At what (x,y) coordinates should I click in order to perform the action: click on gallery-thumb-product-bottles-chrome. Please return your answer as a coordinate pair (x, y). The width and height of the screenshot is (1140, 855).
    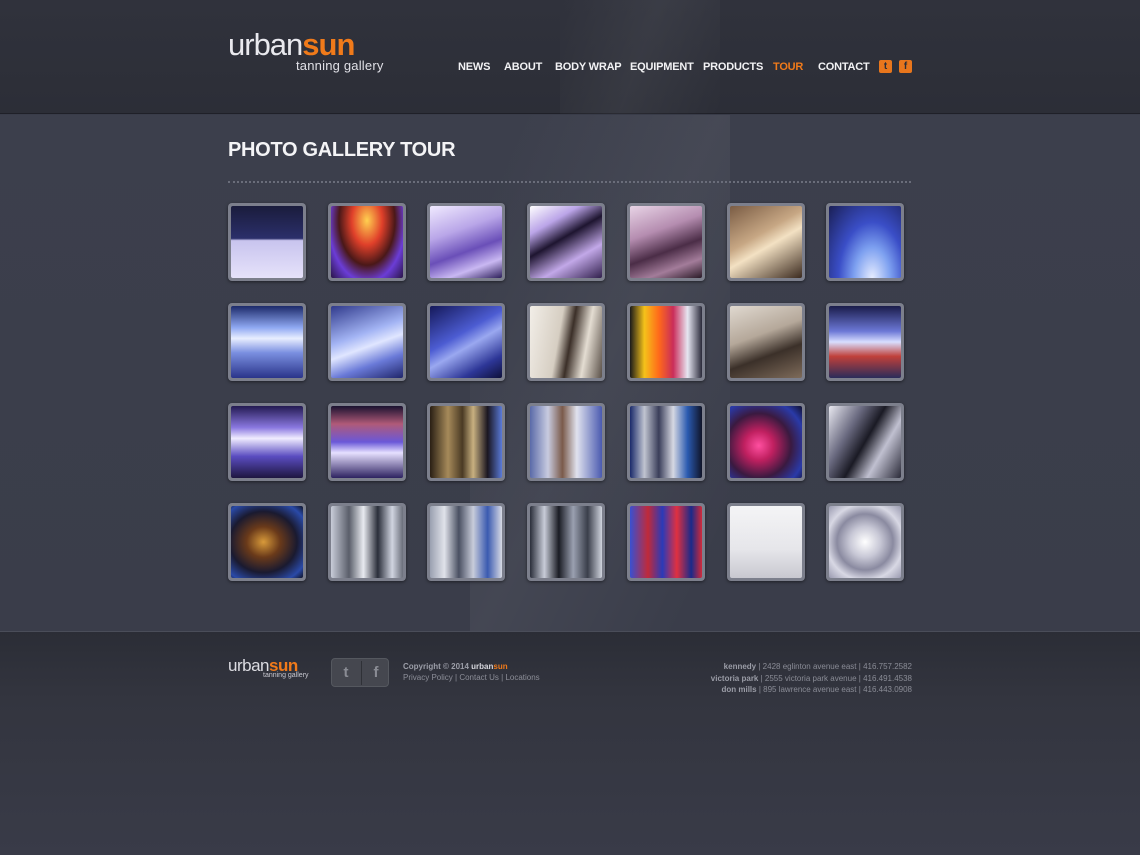
    Looking at the image, I should click on (865, 442).